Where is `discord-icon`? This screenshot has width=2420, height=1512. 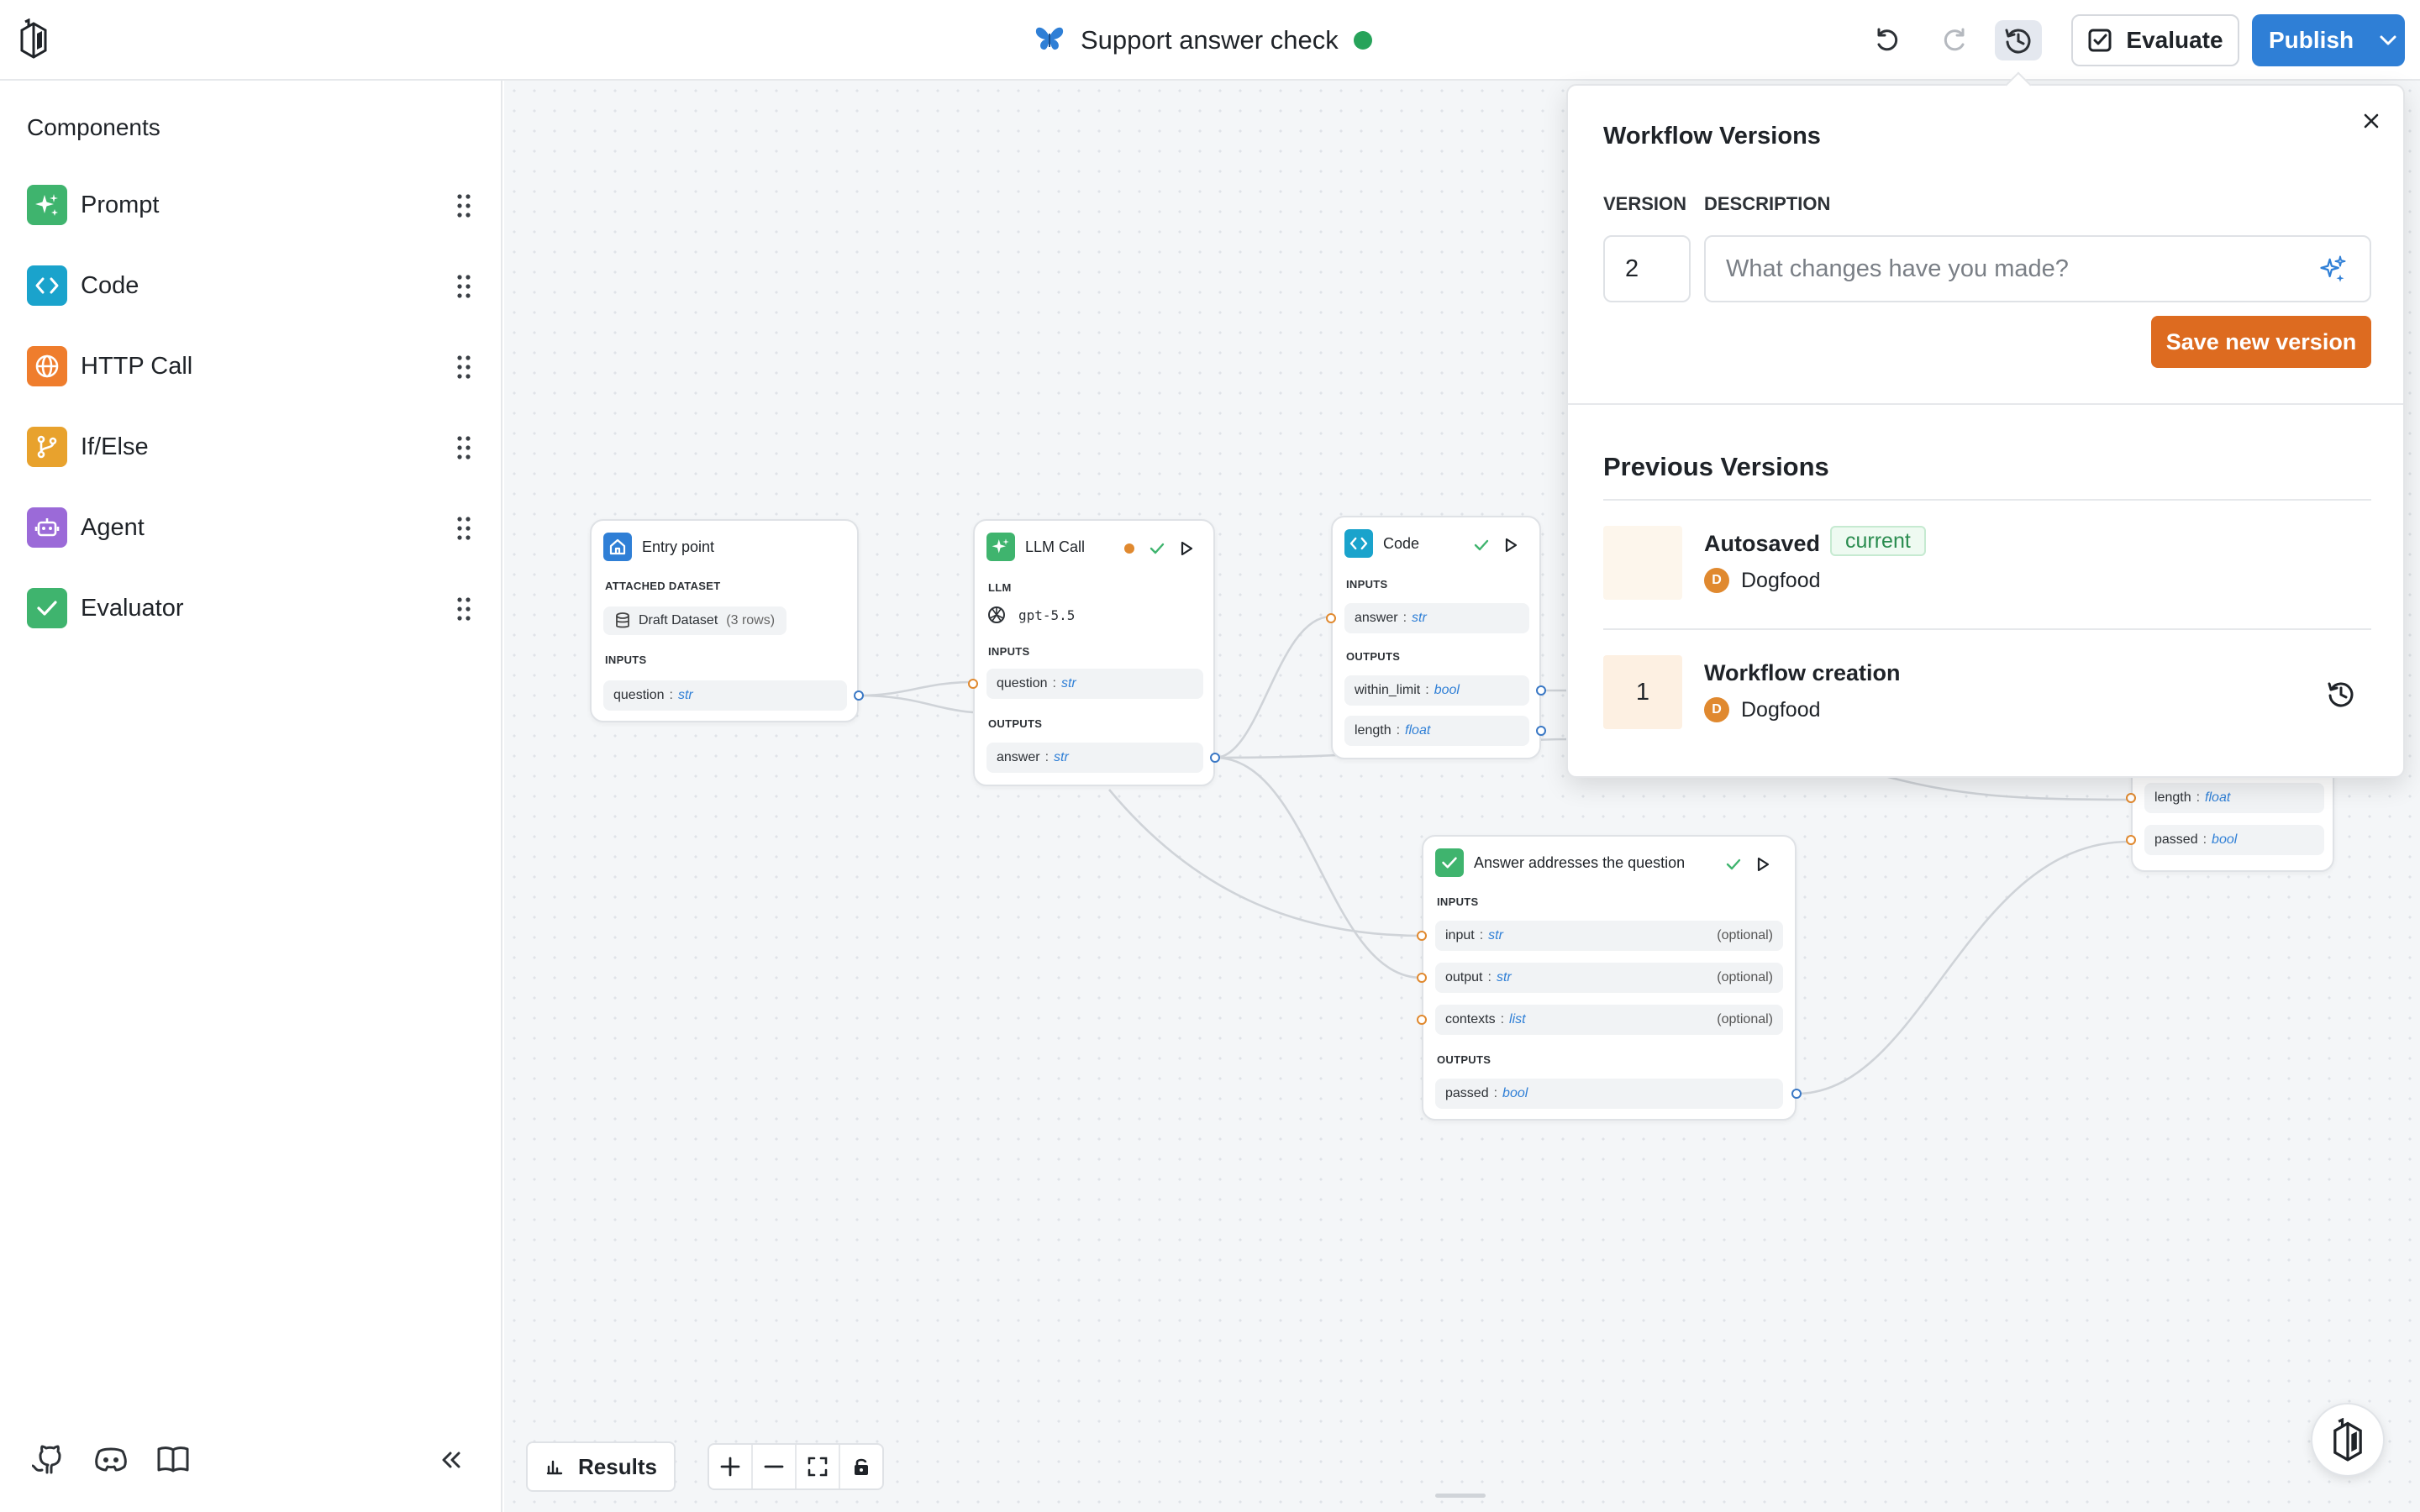 discord-icon is located at coordinates (110, 1461).